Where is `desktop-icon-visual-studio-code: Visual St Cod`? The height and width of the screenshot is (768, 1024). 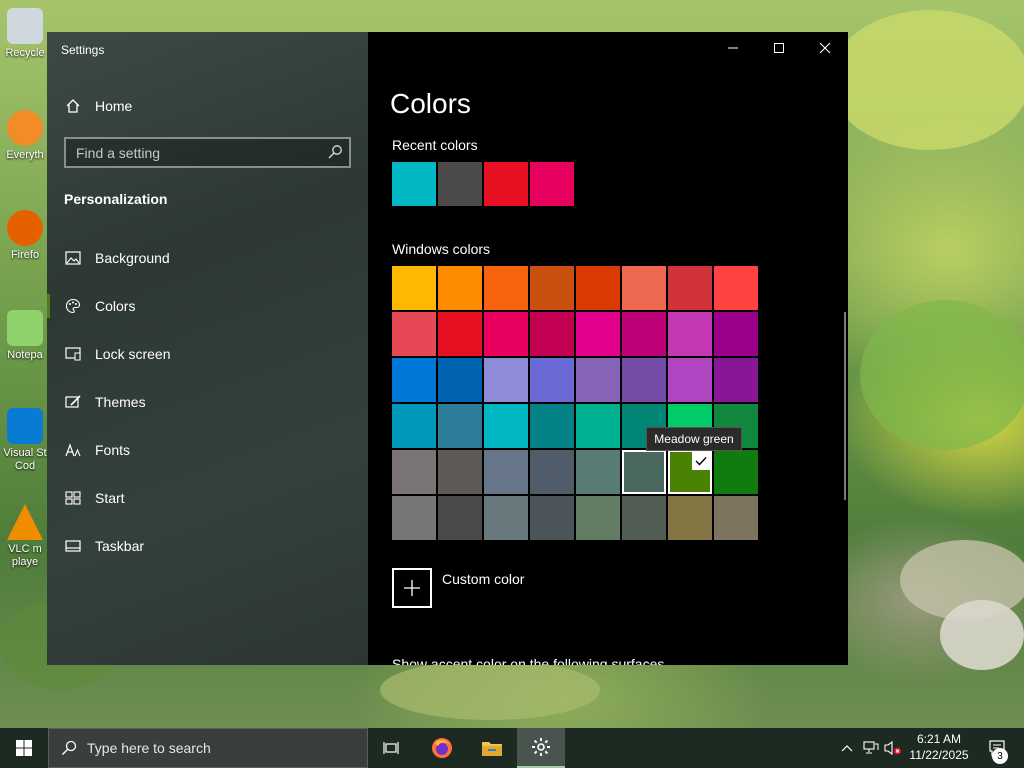
desktop-icon-visual-studio-code: Visual St Cod is located at coordinates (25, 440).